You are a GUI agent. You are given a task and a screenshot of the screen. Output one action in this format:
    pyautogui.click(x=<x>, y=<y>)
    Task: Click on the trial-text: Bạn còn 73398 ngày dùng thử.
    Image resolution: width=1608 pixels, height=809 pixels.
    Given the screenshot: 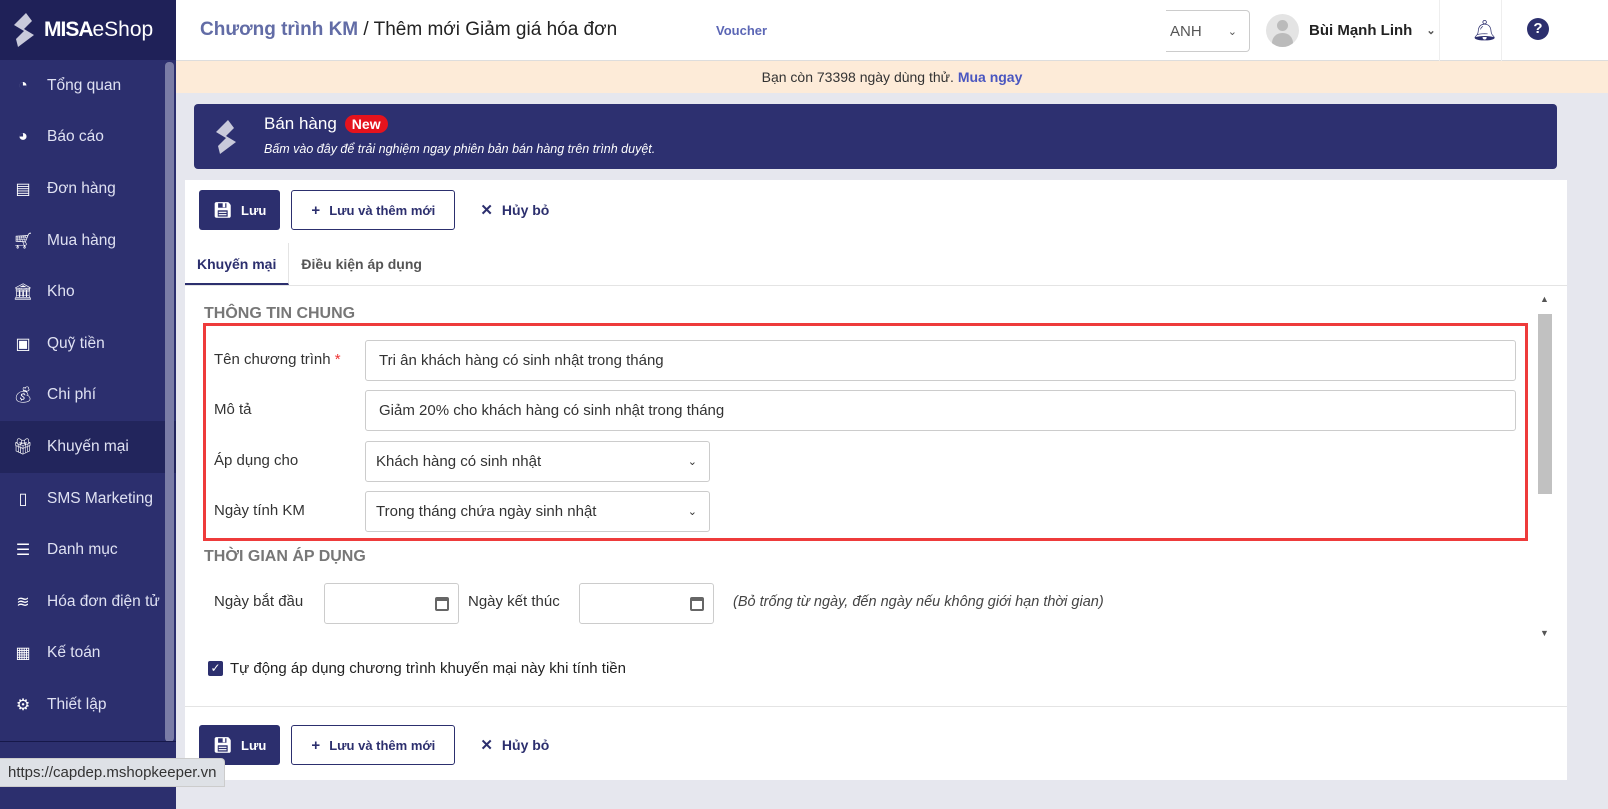 What is the action you would take?
    pyautogui.click(x=857, y=77)
    